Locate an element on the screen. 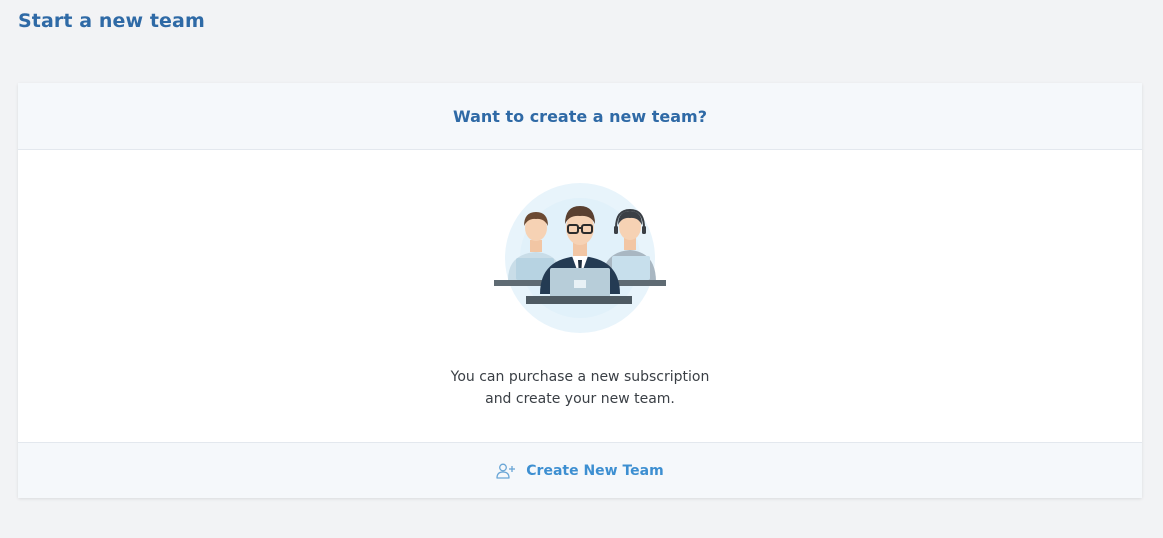 Image resolution: width=1163 pixels, height=538 pixels. description-line-2: and create your new team. is located at coordinates (580, 399).